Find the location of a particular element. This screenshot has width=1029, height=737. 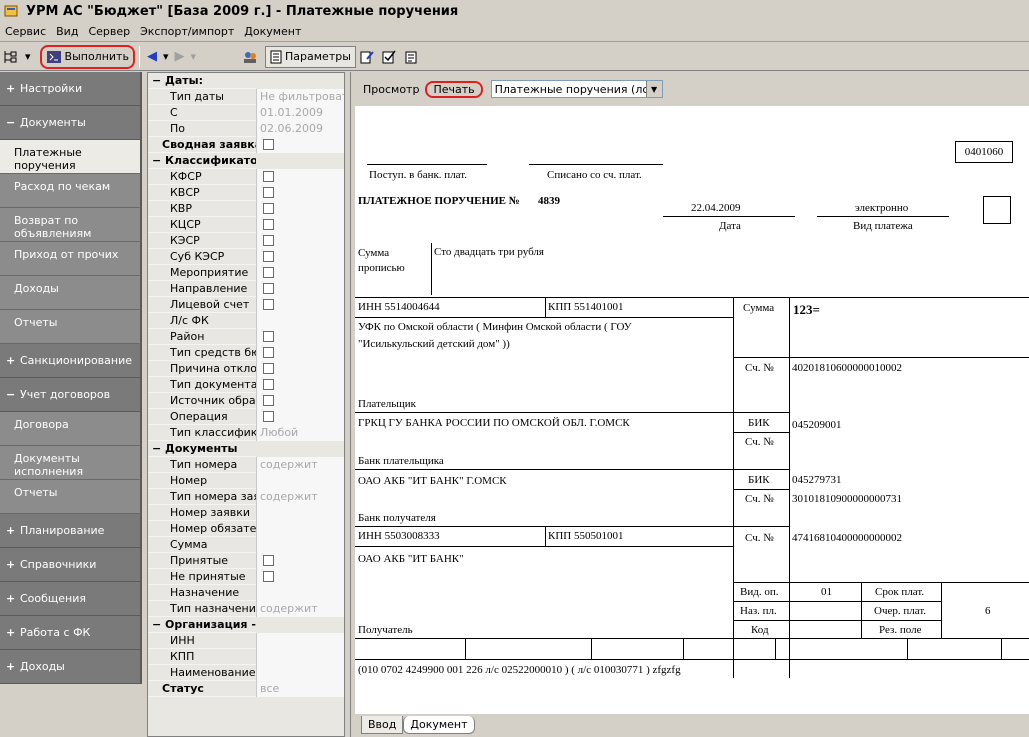

menu-server: Сервер is located at coordinates (109, 31).